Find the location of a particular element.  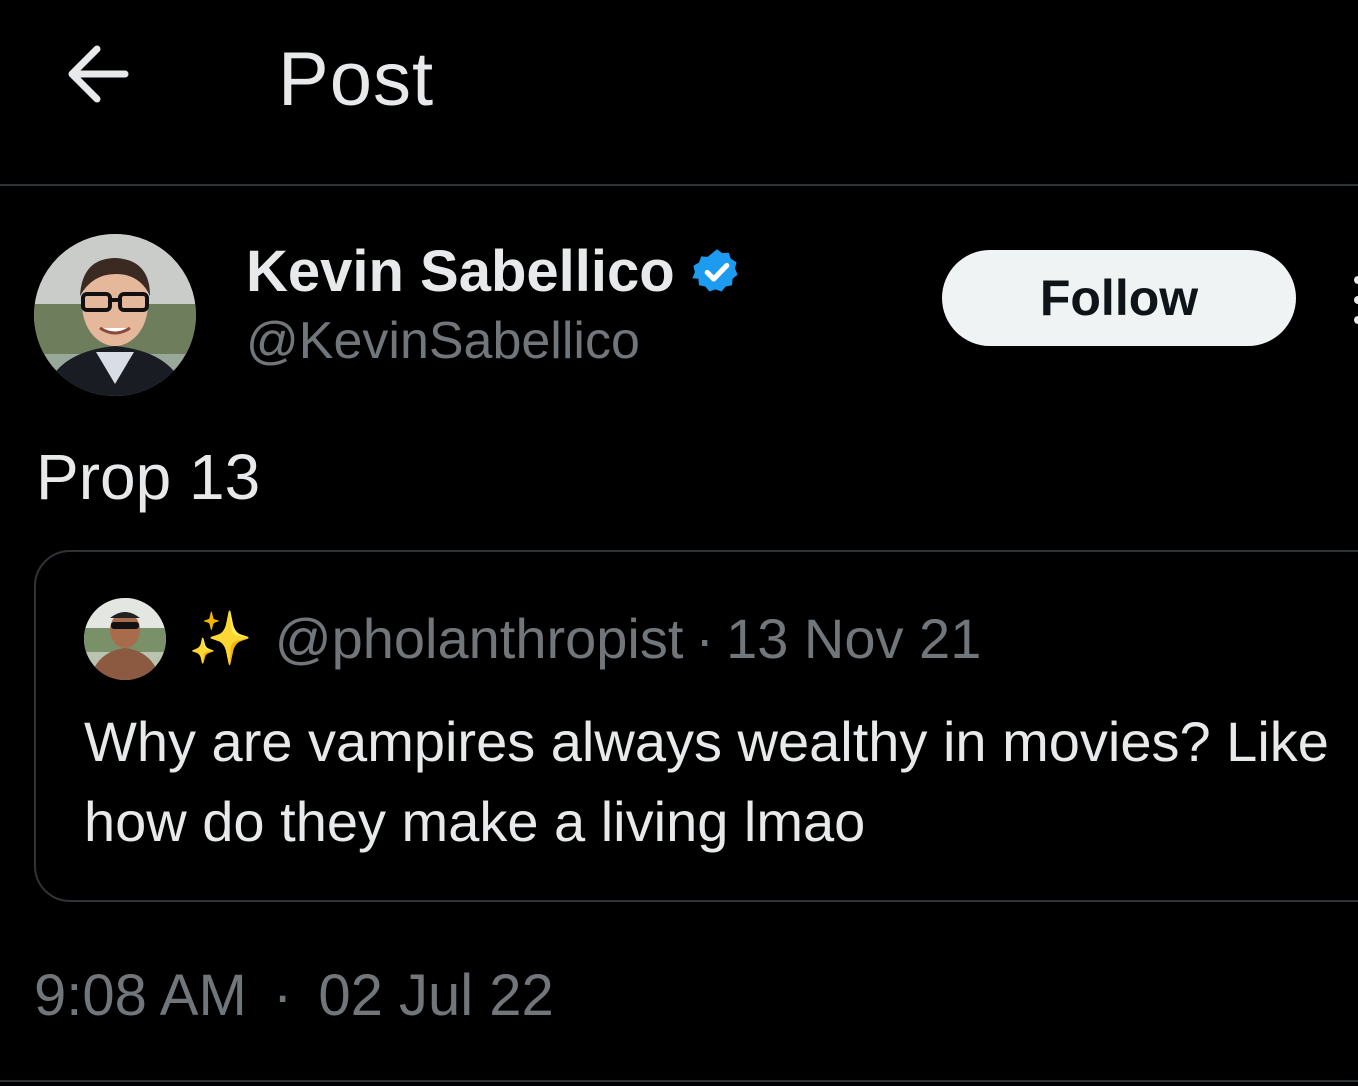

more-options-icon is located at coordinates (1354, 300).